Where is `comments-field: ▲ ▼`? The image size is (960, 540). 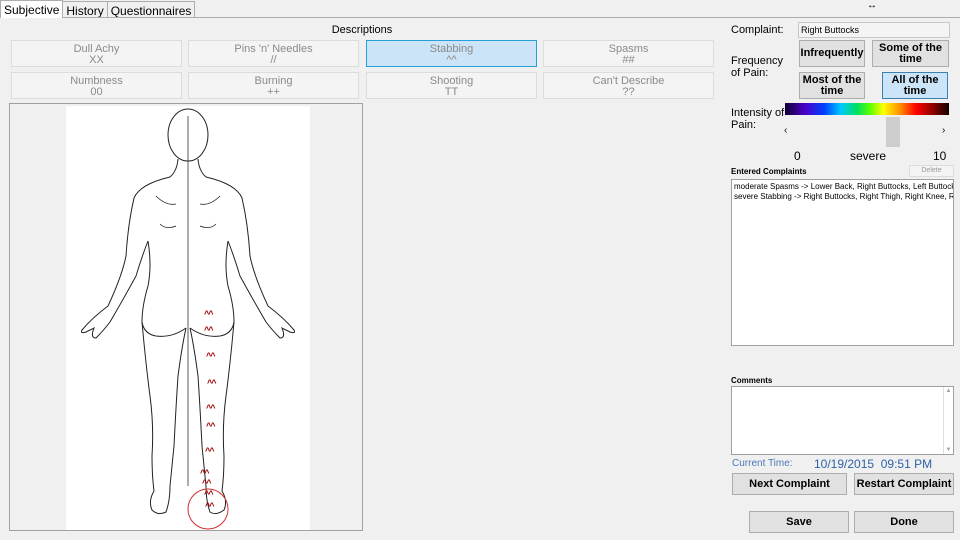 comments-field: ▲ ▼ is located at coordinates (842, 420).